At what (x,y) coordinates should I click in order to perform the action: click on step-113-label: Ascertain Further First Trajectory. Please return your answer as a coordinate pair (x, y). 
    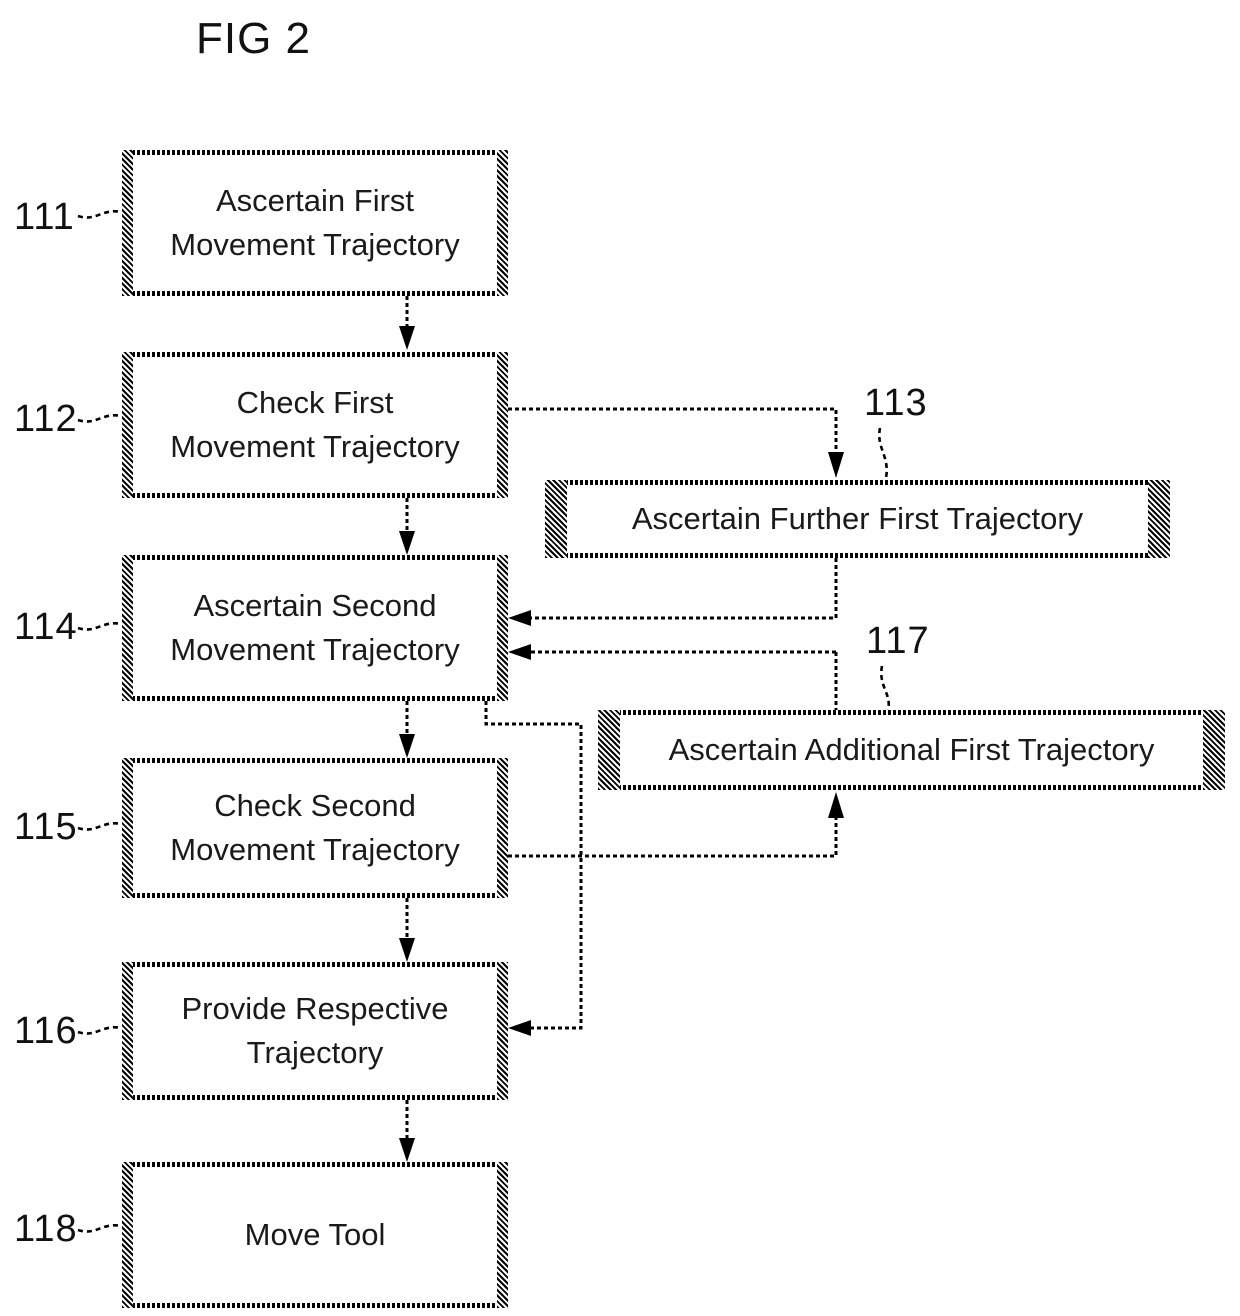
    Looking at the image, I should click on (857, 518).